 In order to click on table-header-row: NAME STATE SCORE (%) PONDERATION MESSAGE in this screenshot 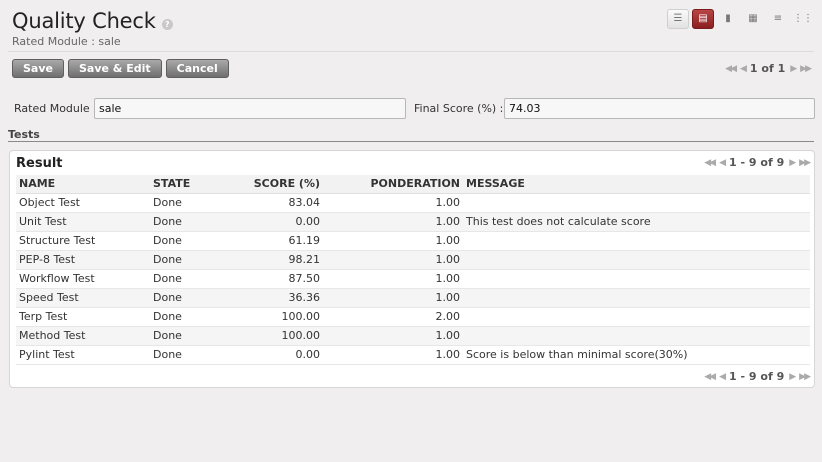, I will do `click(413, 184)`.